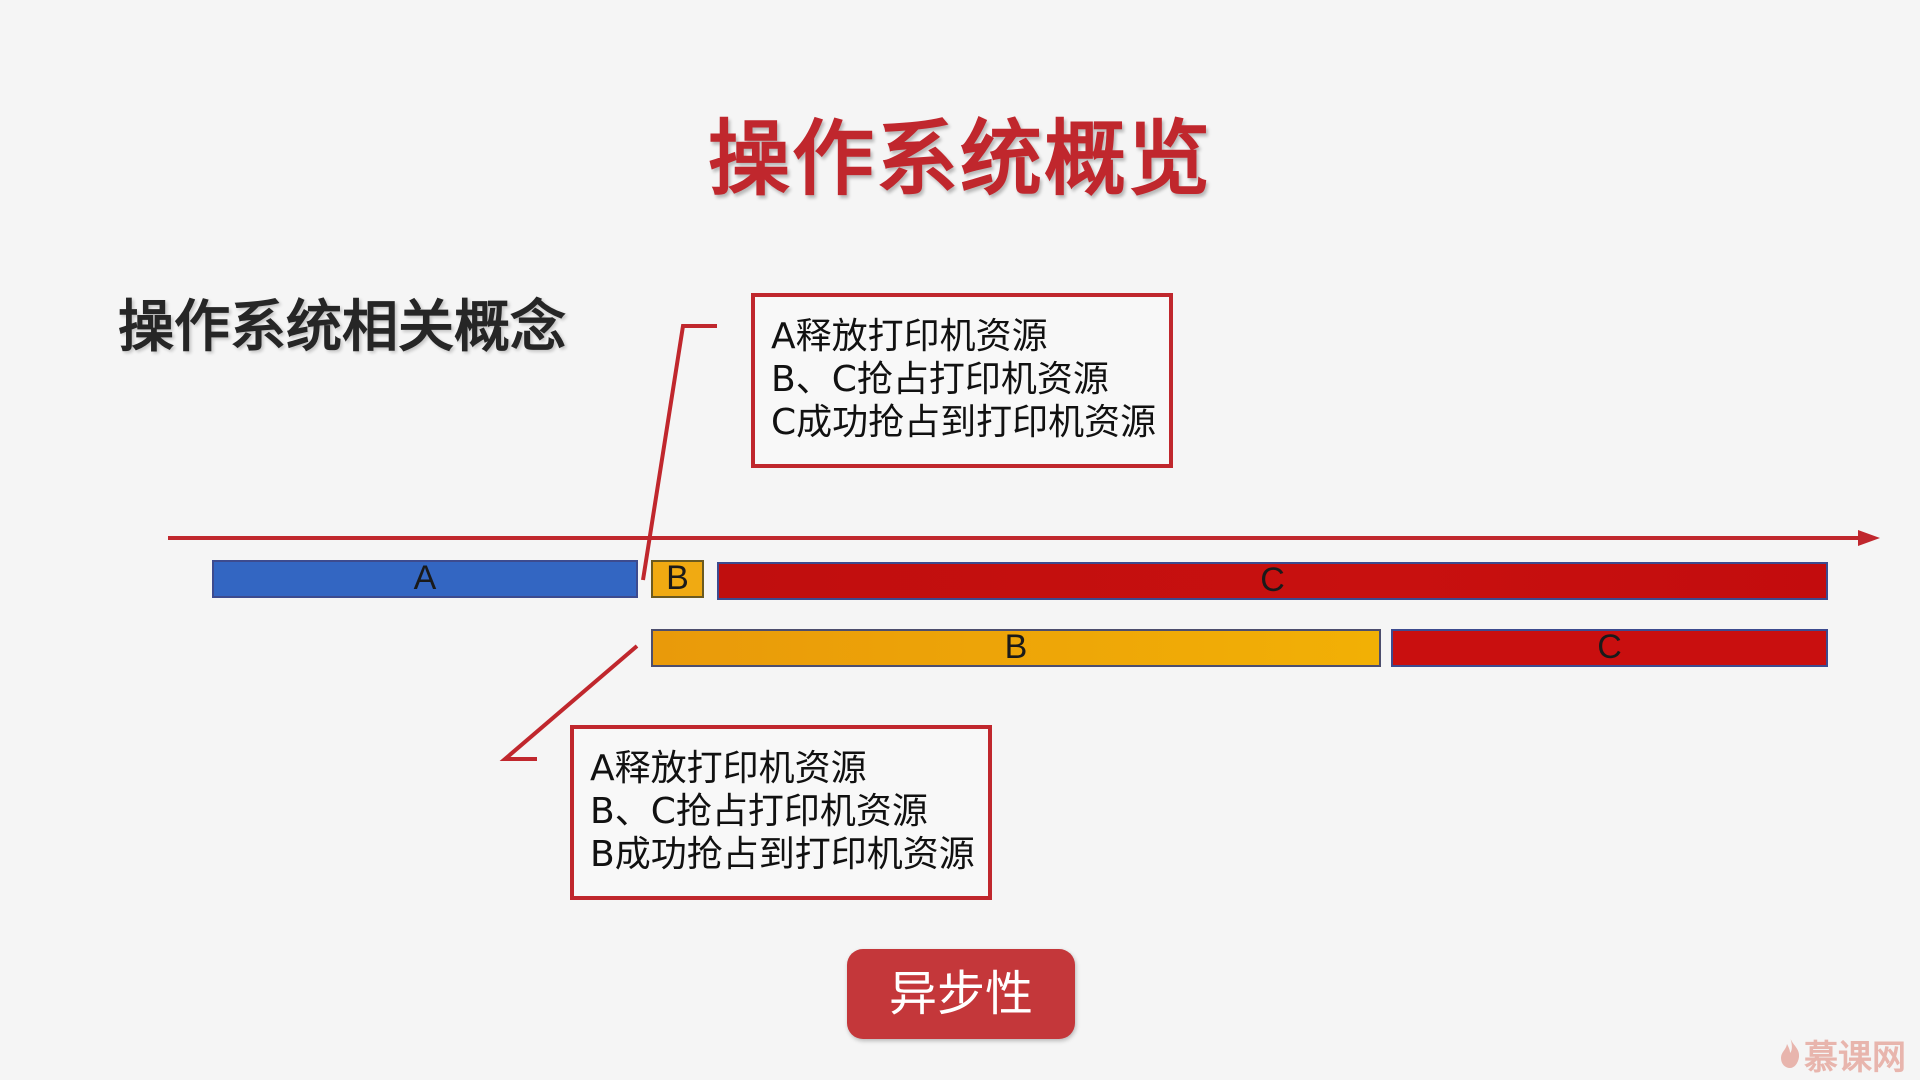 This screenshot has width=1920, height=1080. Describe the element at coordinates (1869, 538) in the screenshot. I see `timeline-arrow-head` at that location.